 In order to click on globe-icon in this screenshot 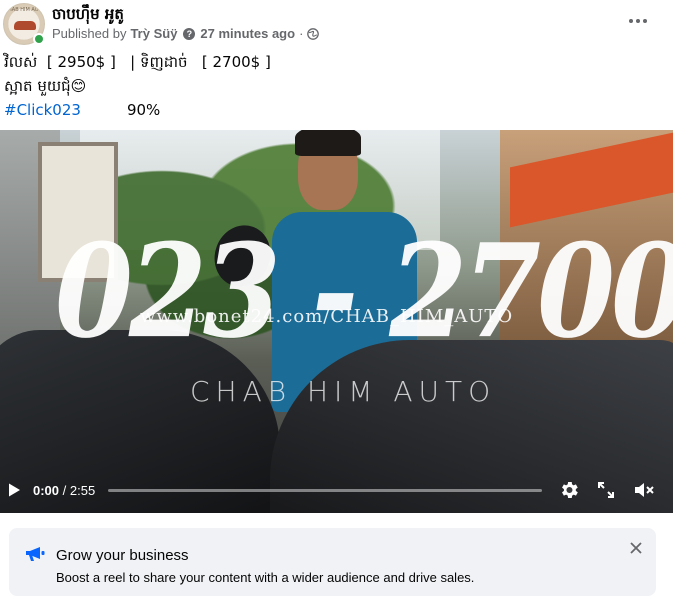, I will do `click(313, 33)`.